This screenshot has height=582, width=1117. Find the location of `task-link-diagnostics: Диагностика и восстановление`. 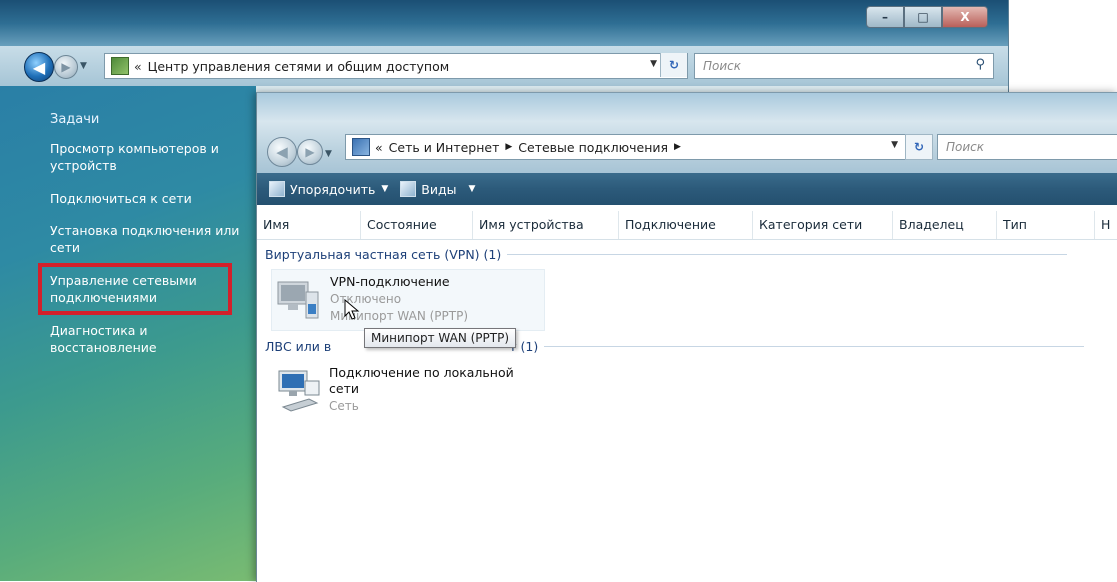

task-link-diagnostics: Диагностика и восстановление is located at coordinates (130, 339).